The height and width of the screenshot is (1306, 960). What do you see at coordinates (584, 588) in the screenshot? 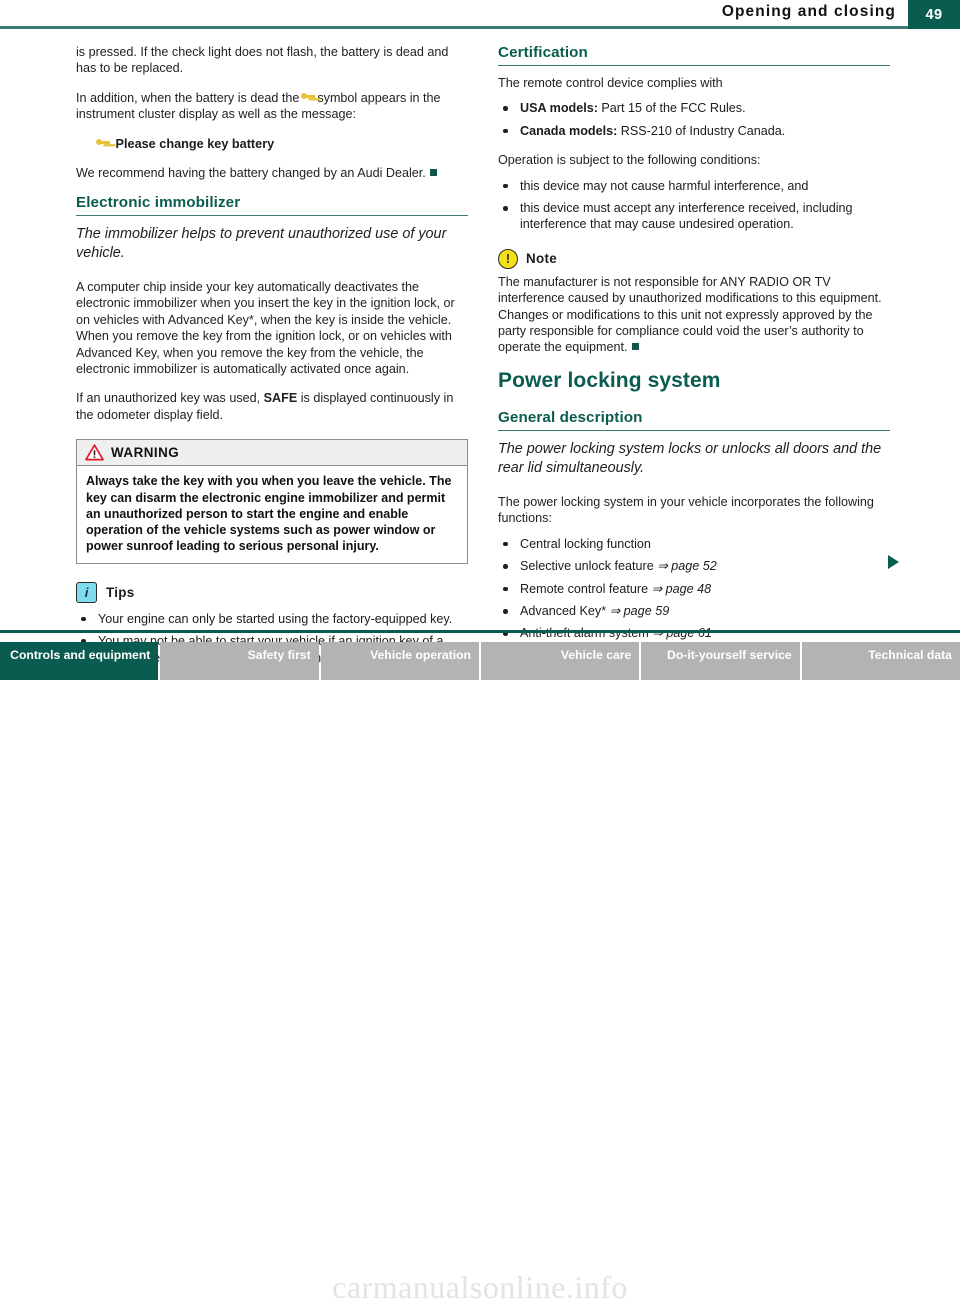
I see `function-label: Remote control feature` at bounding box center [584, 588].